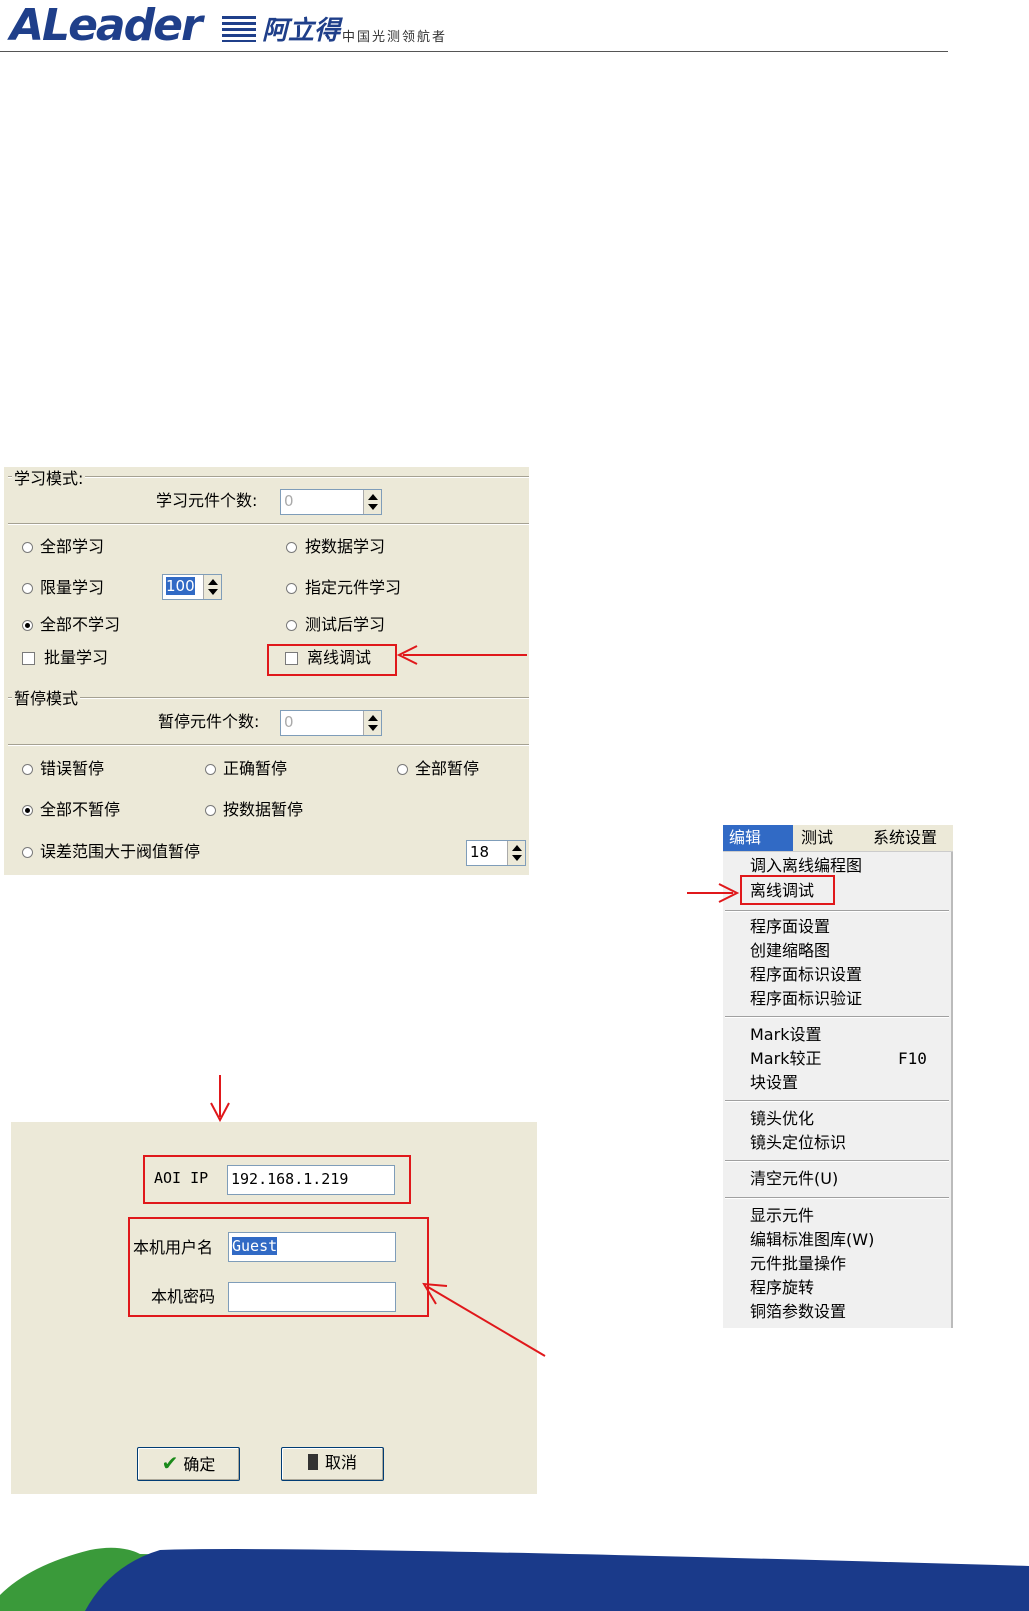 This screenshot has height=1611, width=1029. I want to click on menu-item-face-mark-settings: 程序面标识设置, so click(806, 975).